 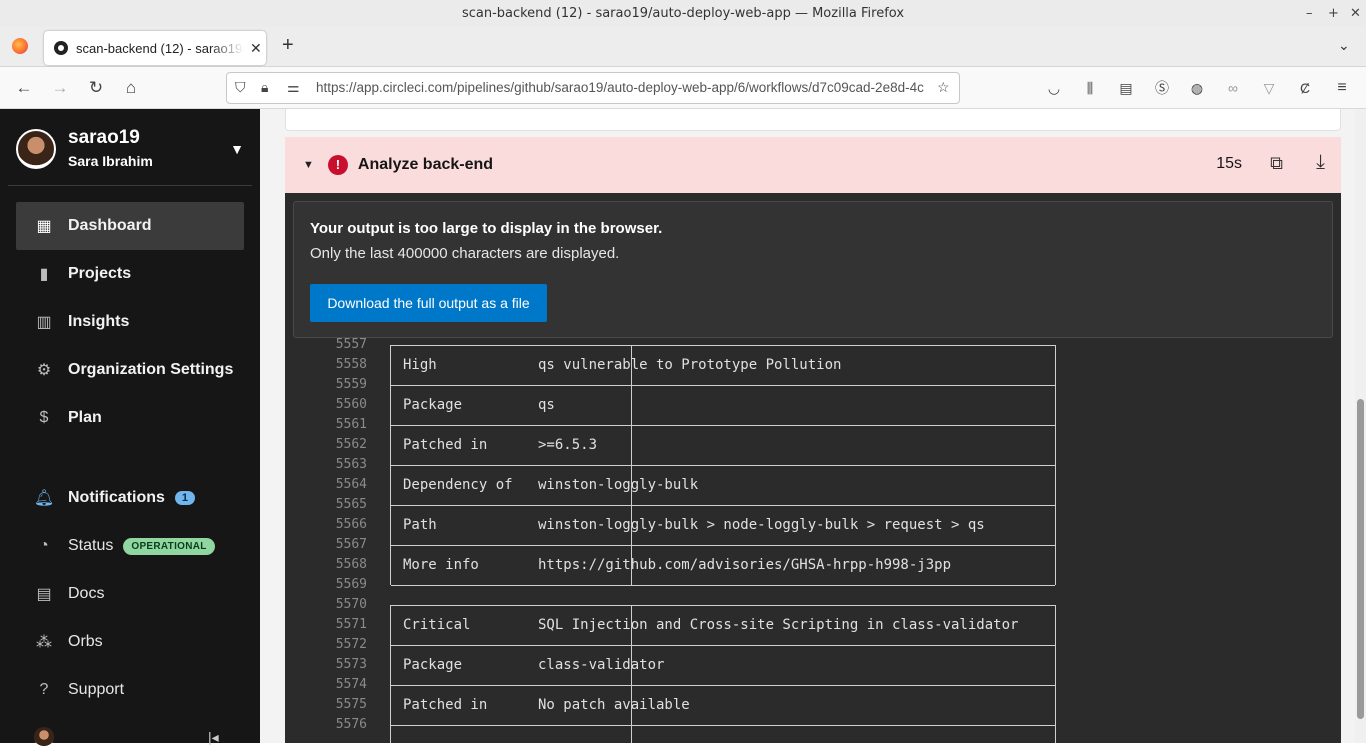 I want to click on permissions-icon: ⚌, so click(x=293, y=87).